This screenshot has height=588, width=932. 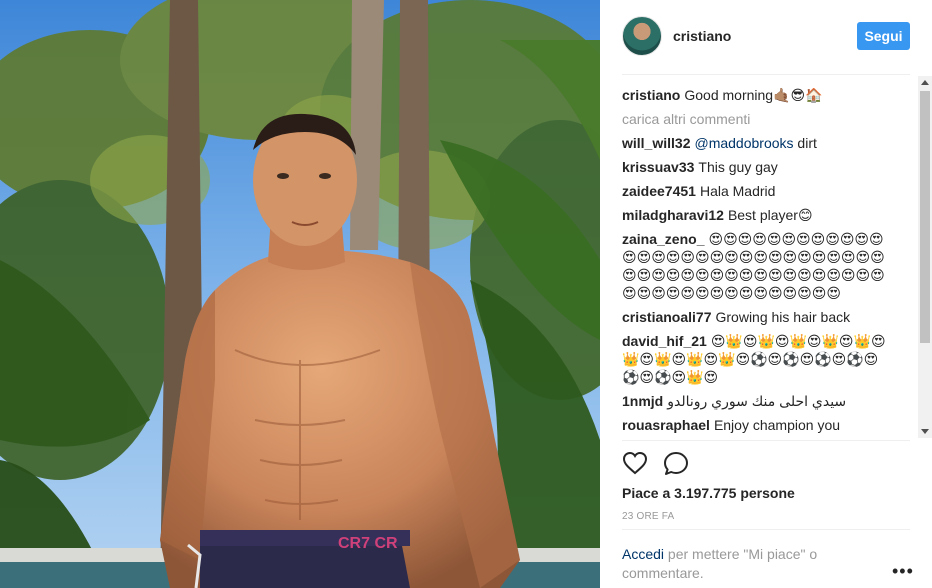 What do you see at coordinates (636, 465) in the screenshot?
I see `heart-outline-icon` at bounding box center [636, 465].